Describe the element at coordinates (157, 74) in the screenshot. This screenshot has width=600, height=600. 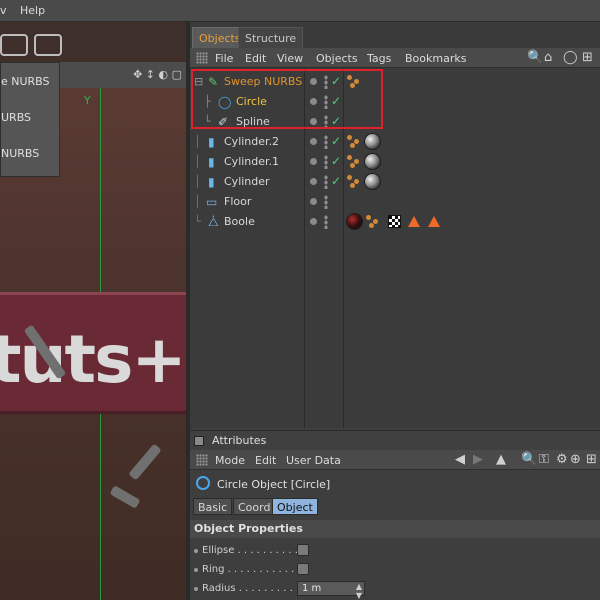
I see `viewport-nav-icons: ✥ ↕ ◐ ▢` at that location.